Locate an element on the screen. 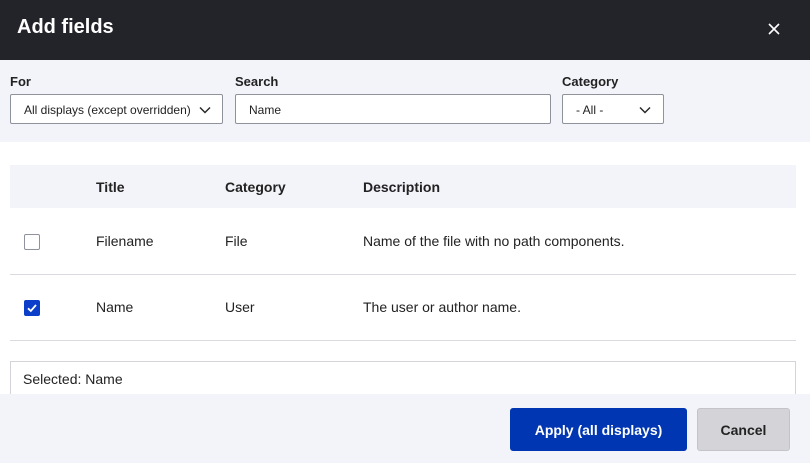 Image resolution: width=810 pixels, height=463 pixels. row-title: Name is located at coordinates (115, 307).